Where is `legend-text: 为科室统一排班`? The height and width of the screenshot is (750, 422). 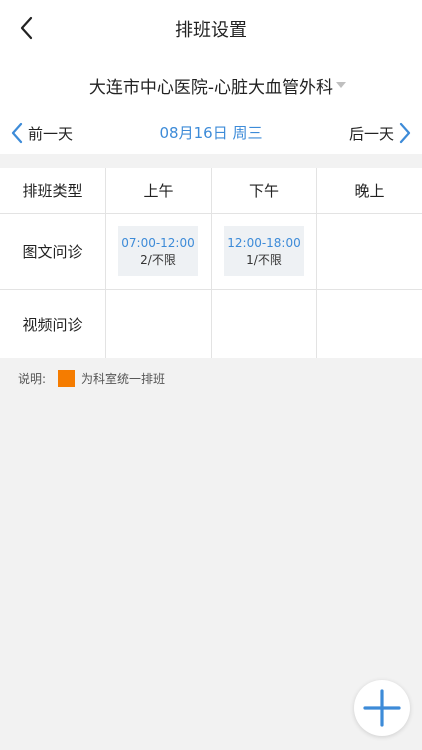 legend-text: 为科室统一排班 is located at coordinates (123, 379).